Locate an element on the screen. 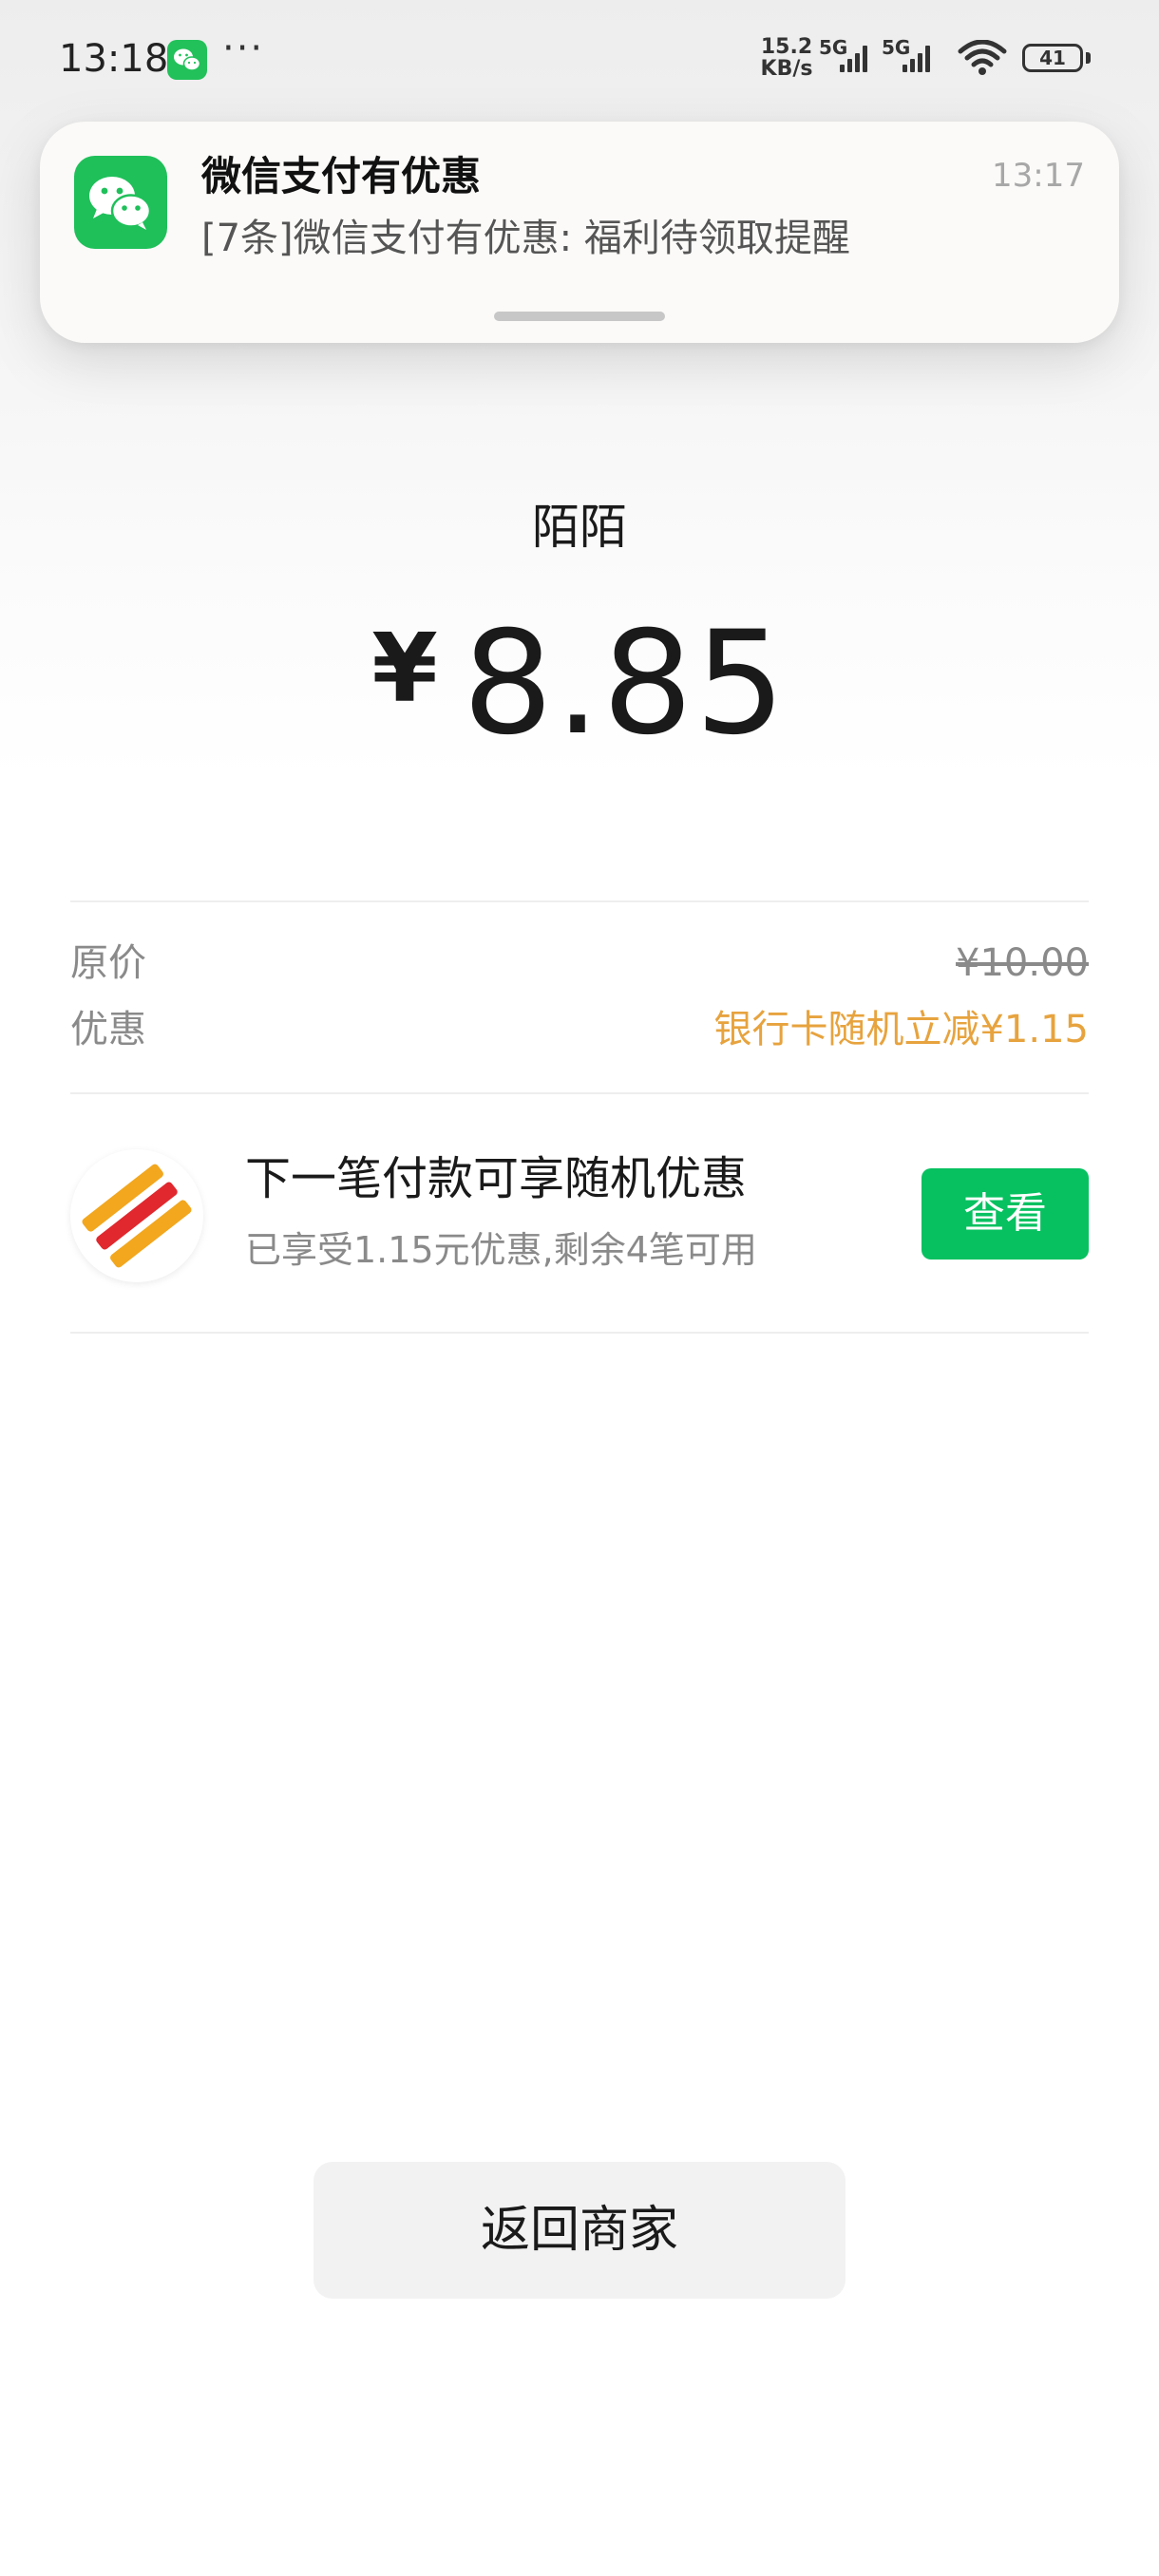 This screenshot has height=2576, width=1159. bank-logo-icon is located at coordinates (136, 1215).